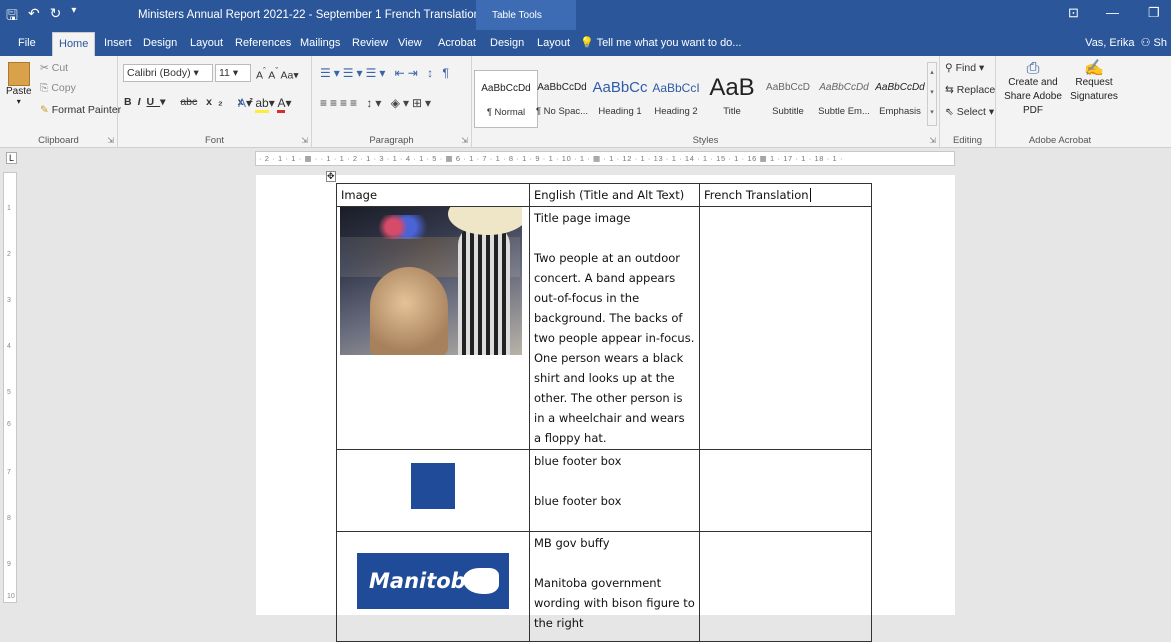  Describe the element at coordinates (785, 195) in the screenshot. I see `header-cell-french: French Translation` at that location.